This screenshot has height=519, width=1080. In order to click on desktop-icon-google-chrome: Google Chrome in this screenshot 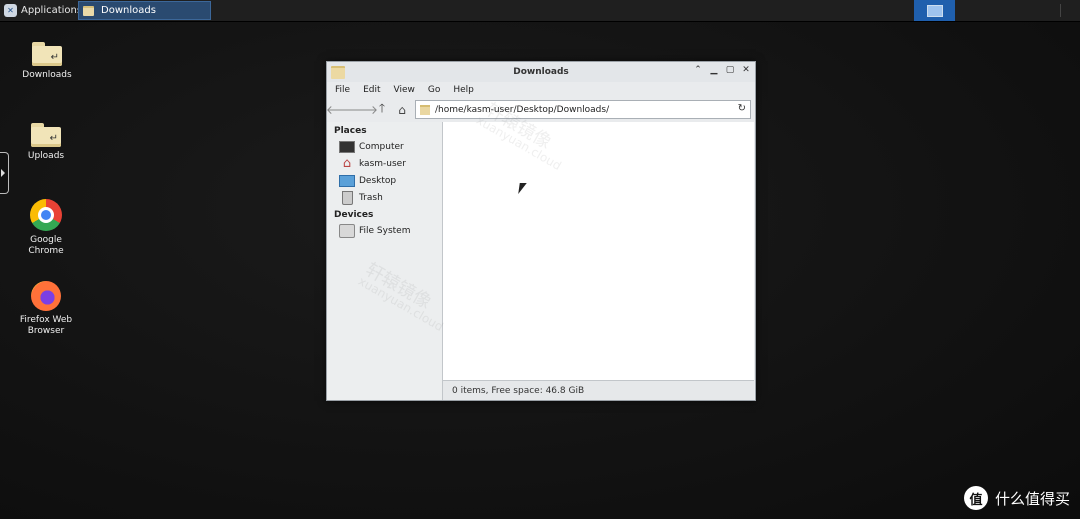, I will do `click(46, 228)`.